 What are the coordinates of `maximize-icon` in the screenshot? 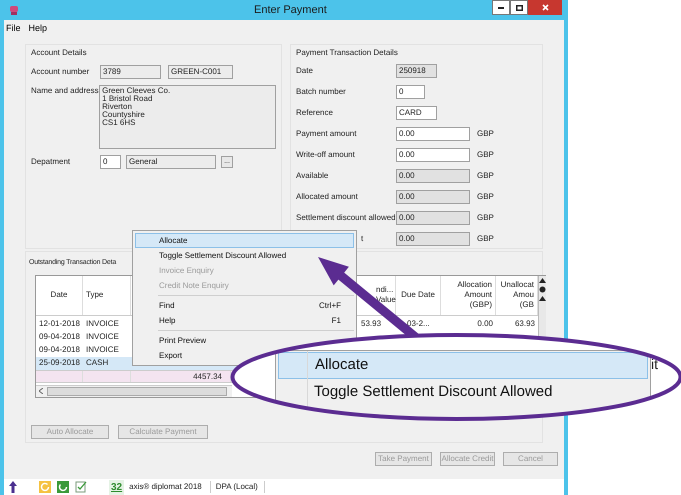 It's located at (519, 7).